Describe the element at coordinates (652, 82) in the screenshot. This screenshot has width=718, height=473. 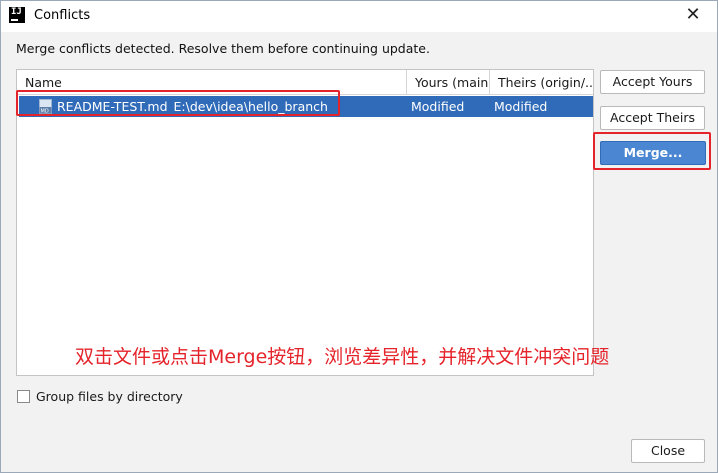
I see `accept-yours-button: Accept Yours` at that location.